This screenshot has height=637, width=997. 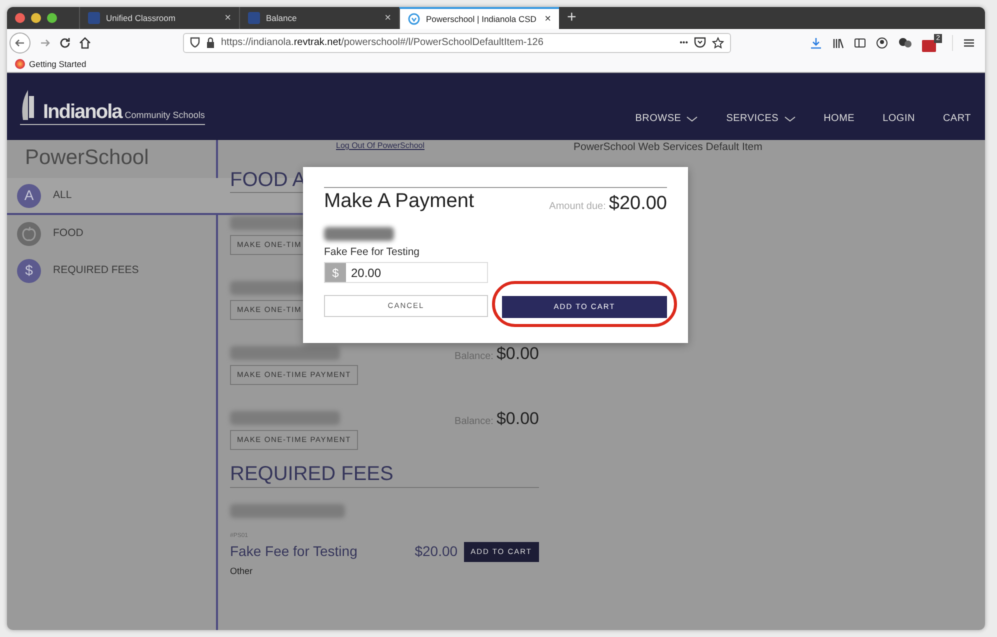 What do you see at coordinates (50, 64) in the screenshot?
I see `bookmark-link: Getting Started` at bounding box center [50, 64].